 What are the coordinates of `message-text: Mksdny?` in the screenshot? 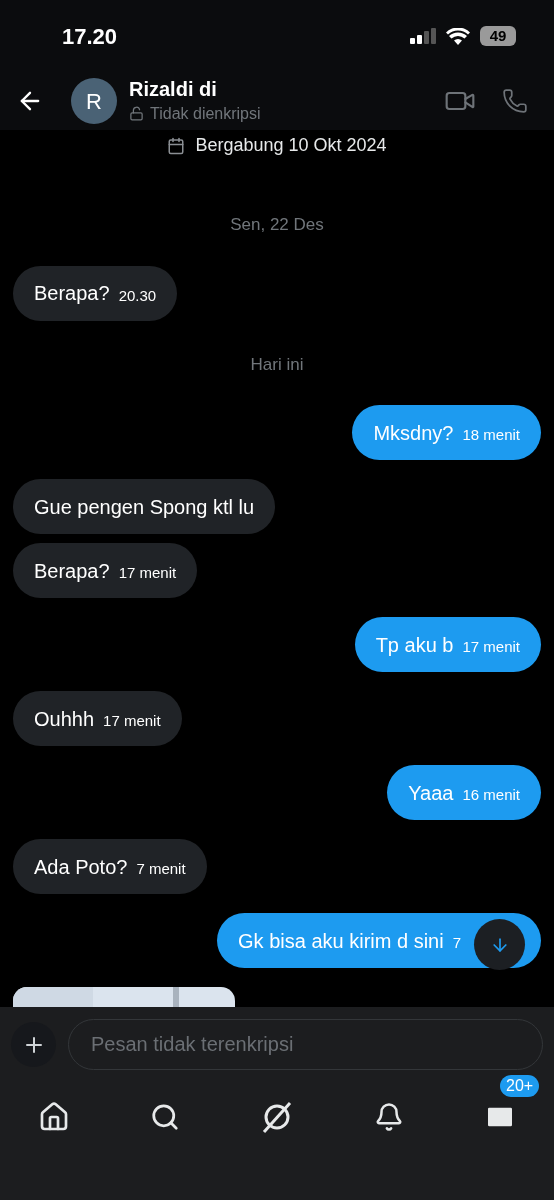 It's located at (413, 433).